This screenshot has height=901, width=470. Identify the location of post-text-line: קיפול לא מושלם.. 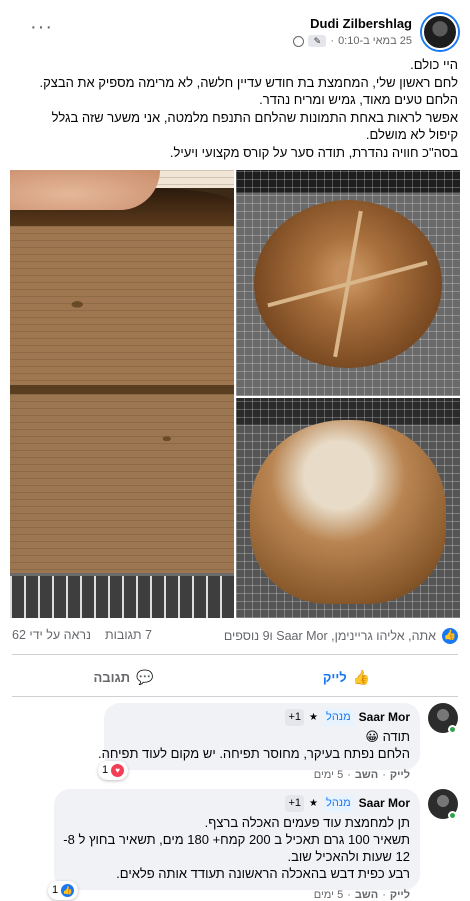
(411, 134).